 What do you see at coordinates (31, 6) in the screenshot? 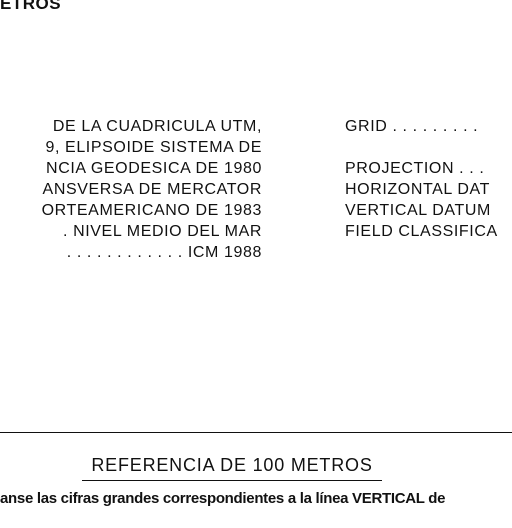
I see `page-header-title: ETROS` at bounding box center [31, 6].